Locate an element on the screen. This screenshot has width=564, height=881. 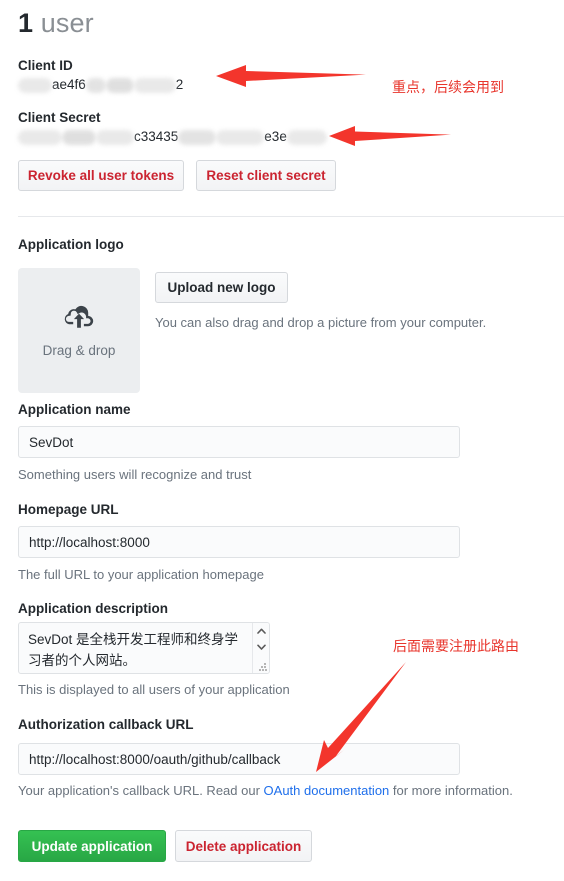
arrow-left-to-client-secret is located at coordinates (390, 136).